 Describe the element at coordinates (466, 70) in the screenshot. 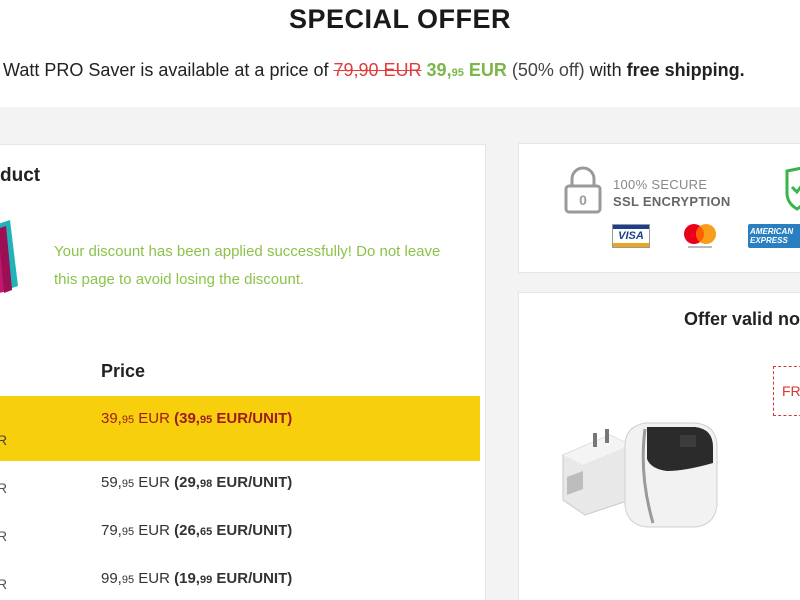

I see `new-price: 39,95 EUR` at that location.